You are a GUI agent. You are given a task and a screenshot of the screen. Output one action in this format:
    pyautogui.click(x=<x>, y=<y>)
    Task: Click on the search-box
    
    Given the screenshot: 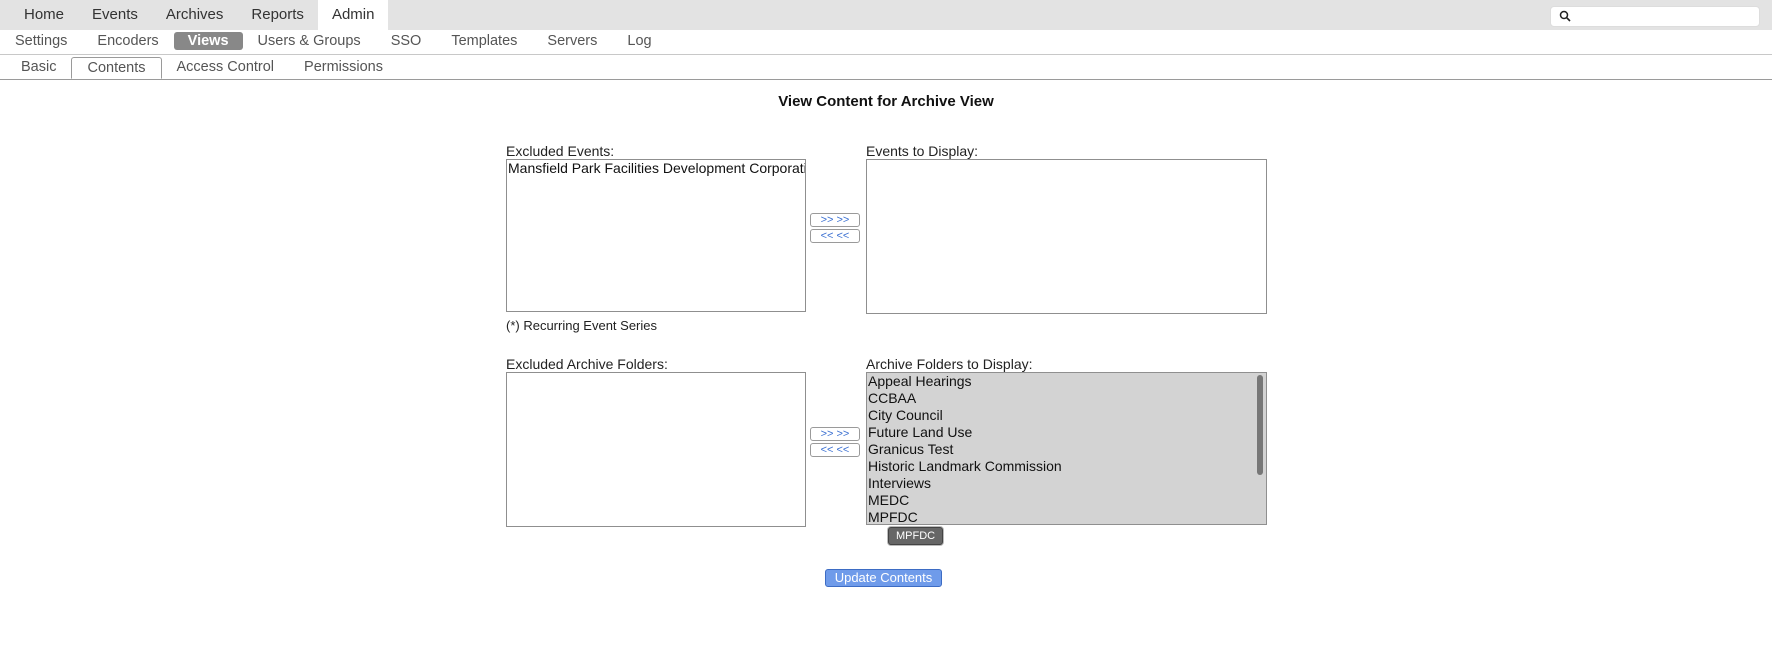 What is the action you would take?
    pyautogui.click(x=1655, y=16)
    